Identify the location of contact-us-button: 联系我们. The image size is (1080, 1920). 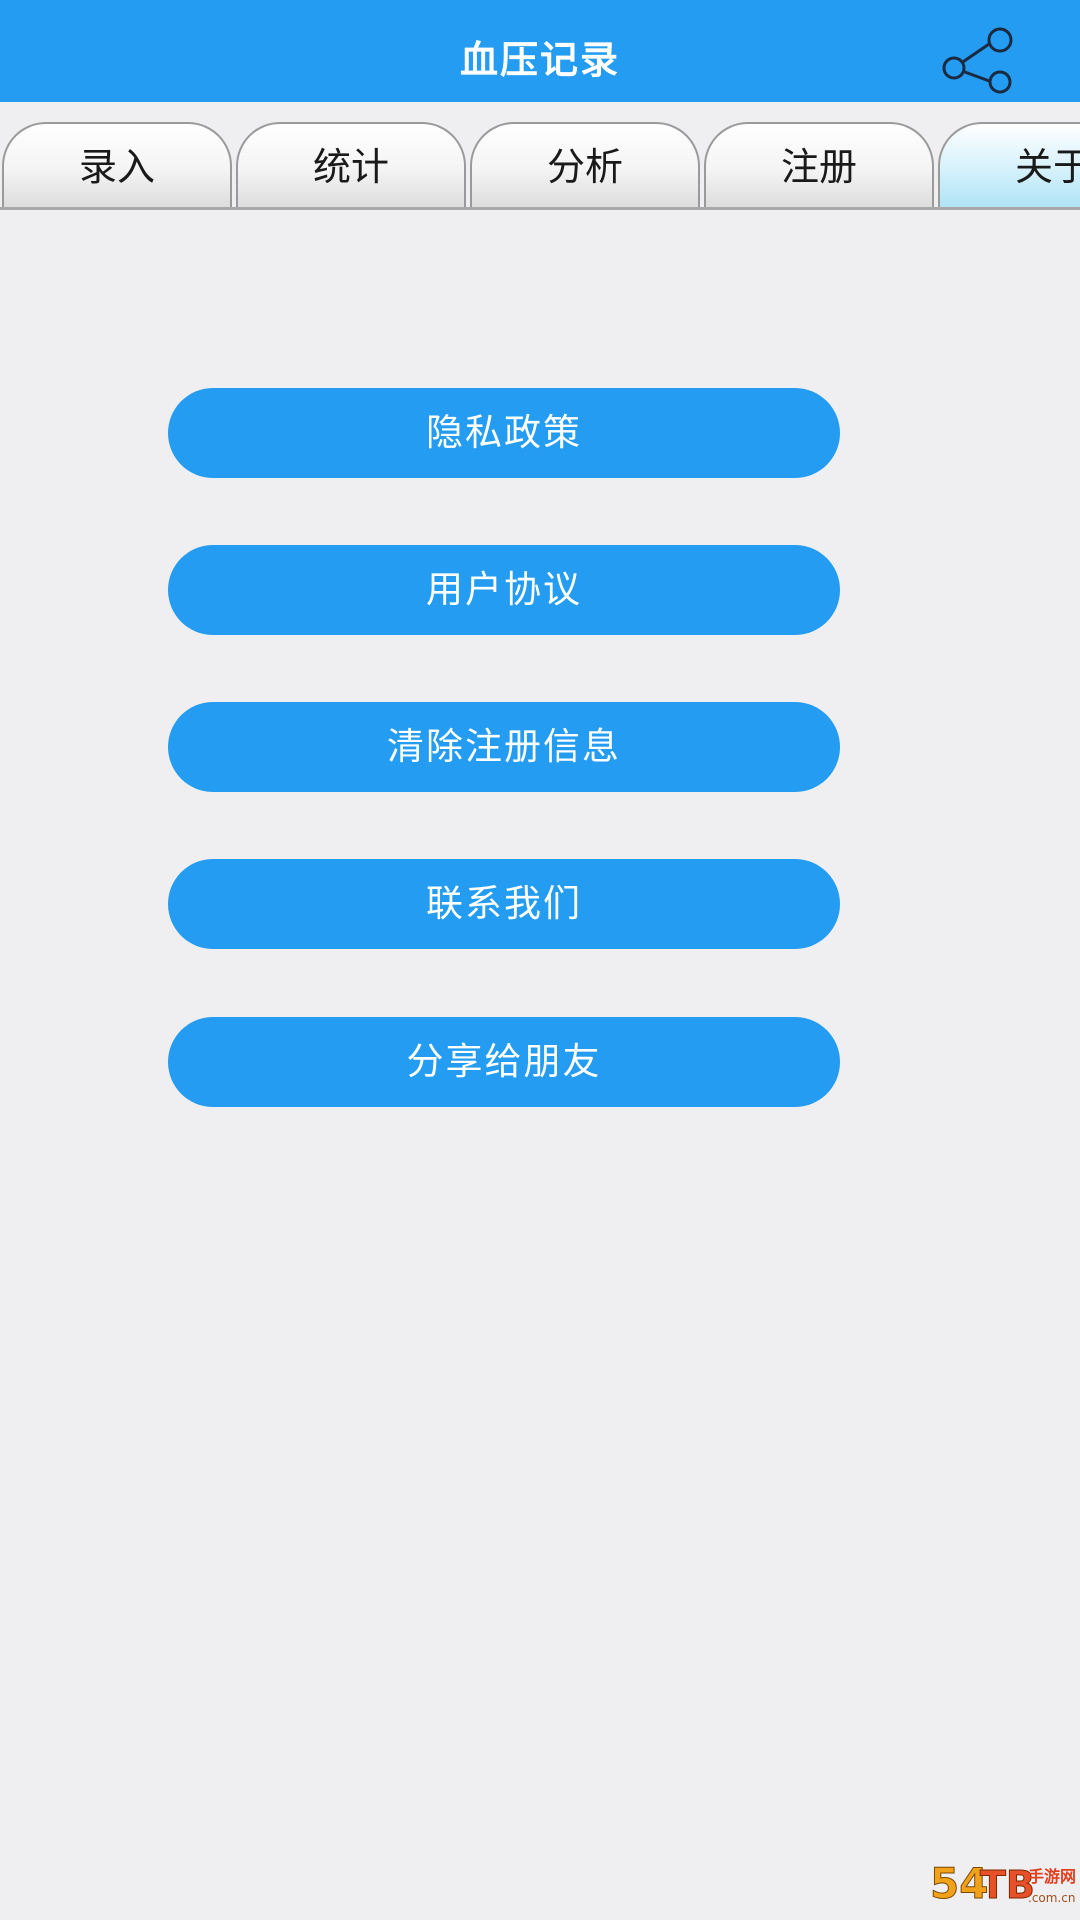
(504, 904).